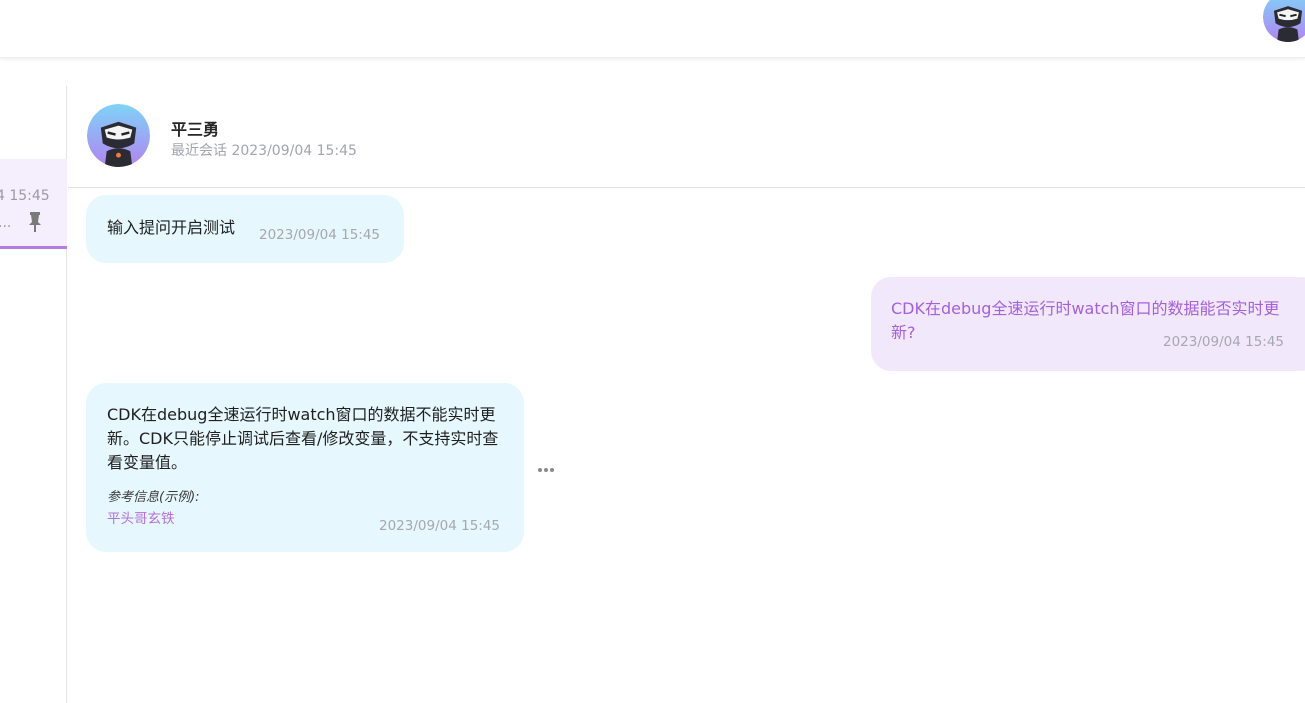 This screenshot has height=703, width=1305. Describe the element at coordinates (546, 467) in the screenshot. I see `more-icon` at that location.